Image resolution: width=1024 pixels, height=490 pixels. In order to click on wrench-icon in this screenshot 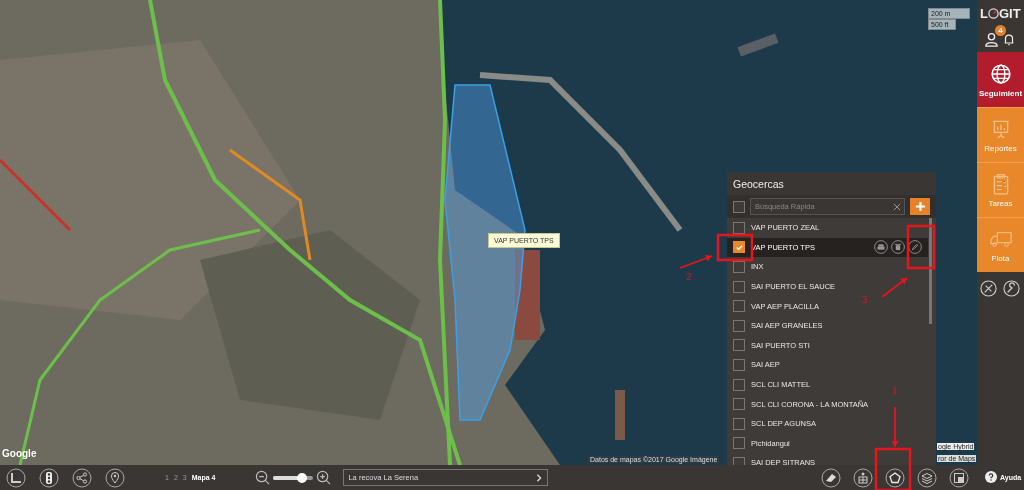, I will do `click(1011, 288)`.